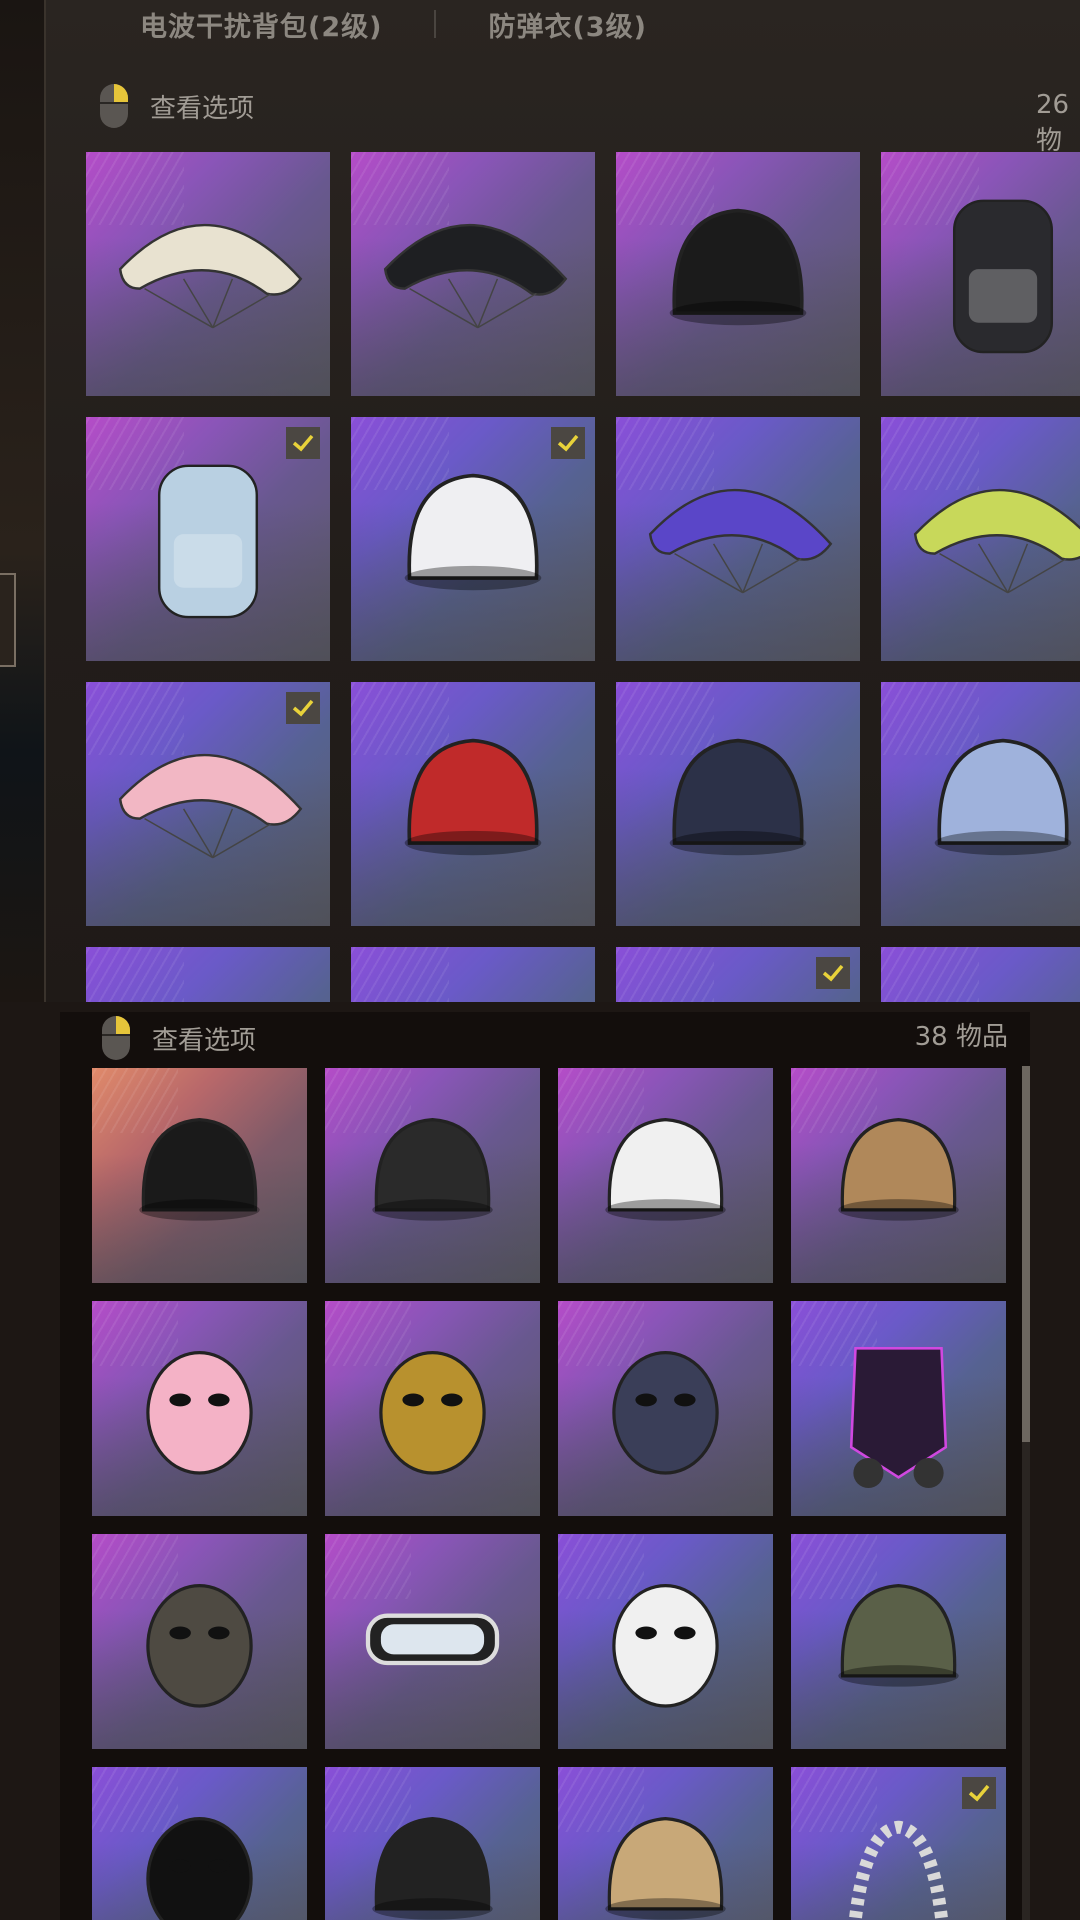 Image resolution: width=1080 pixels, height=1920 pixels. I want to click on left-edge-tab, so click(8, 620).